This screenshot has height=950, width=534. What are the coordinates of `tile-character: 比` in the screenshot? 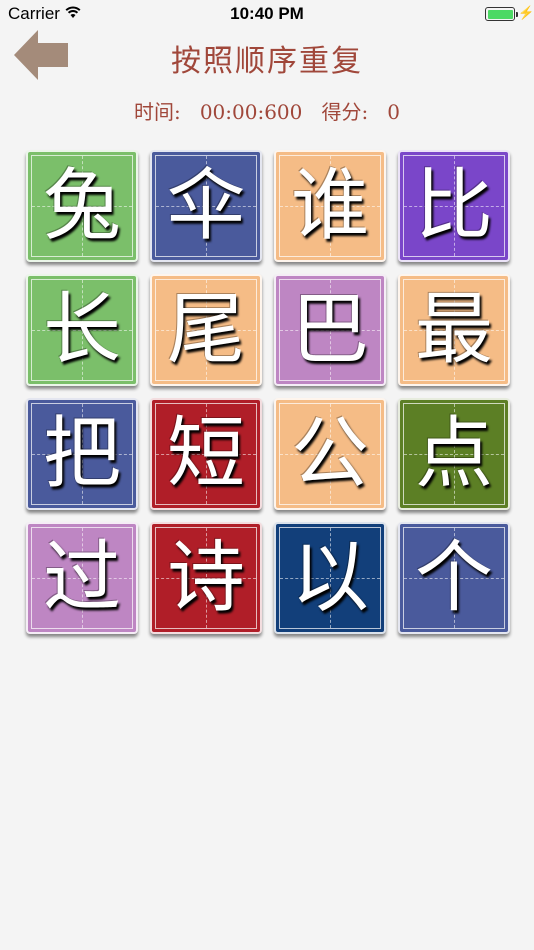 It's located at (453, 206).